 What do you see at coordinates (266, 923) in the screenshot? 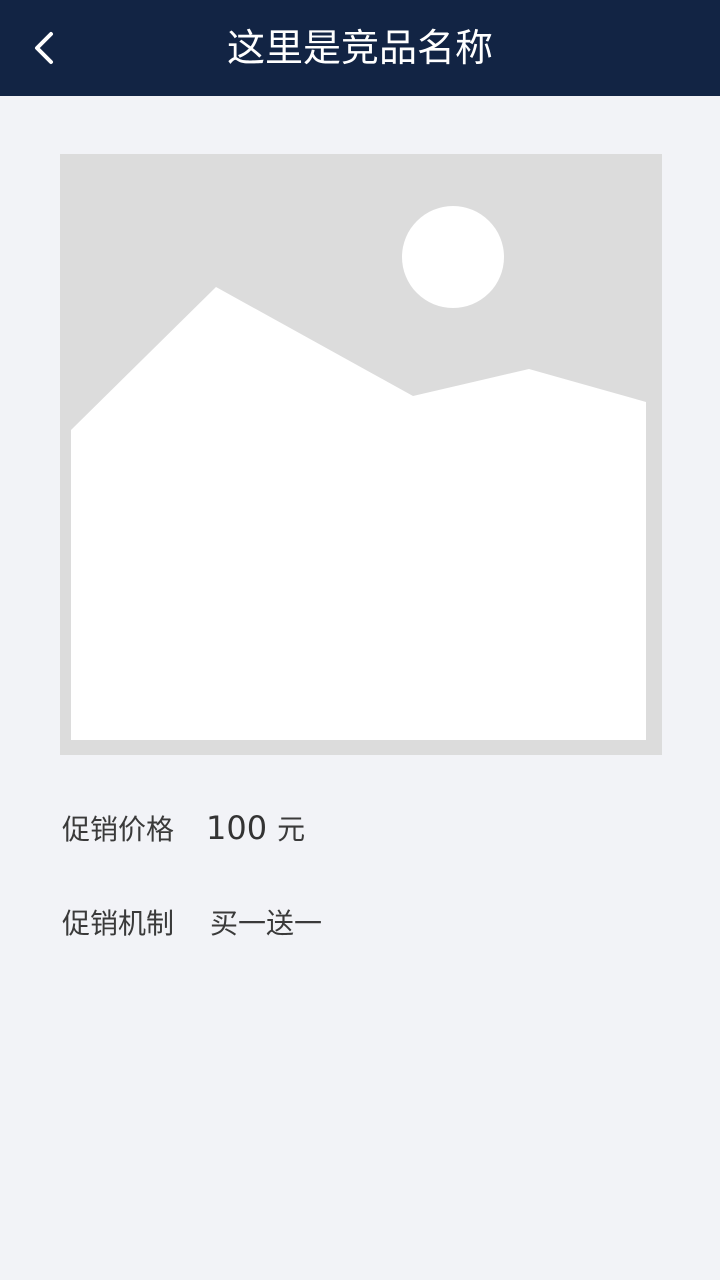
I see `promotion-mechanism-value: 买一送一` at bounding box center [266, 923].